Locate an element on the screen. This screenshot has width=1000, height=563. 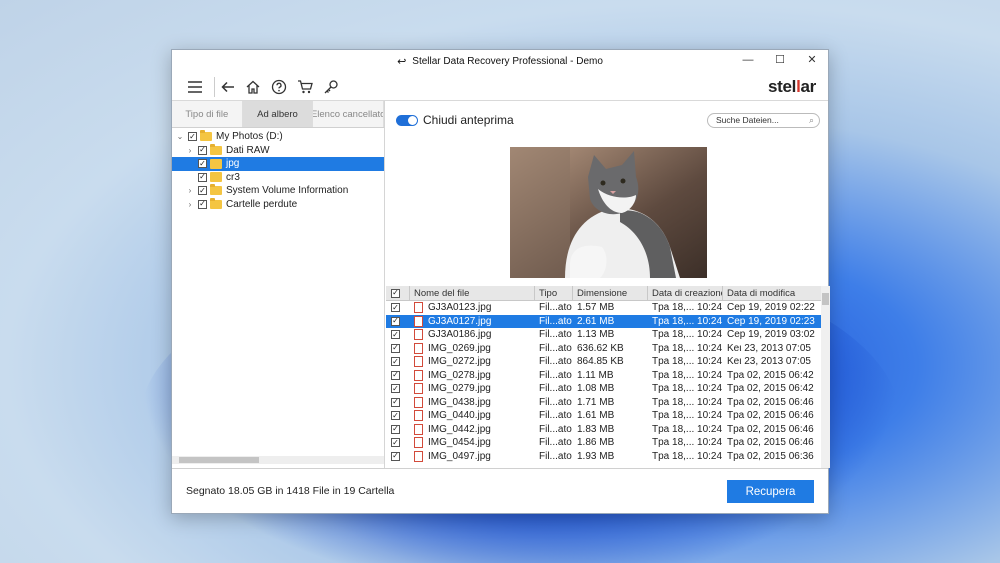
maximize-button: ☐ is located at coordinates (780, 61).